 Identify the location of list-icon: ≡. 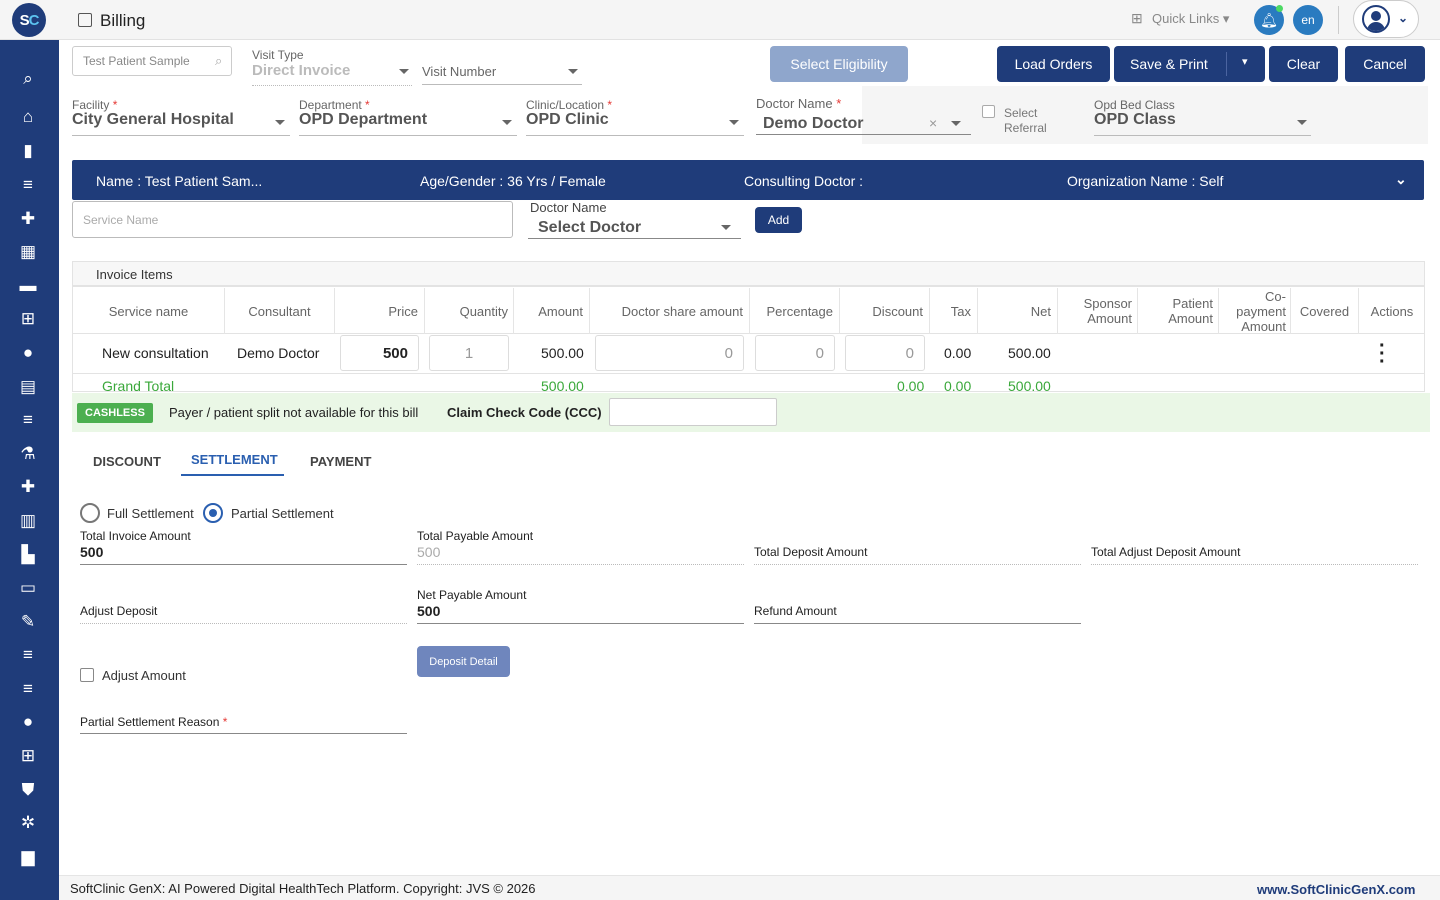
(28, 420).